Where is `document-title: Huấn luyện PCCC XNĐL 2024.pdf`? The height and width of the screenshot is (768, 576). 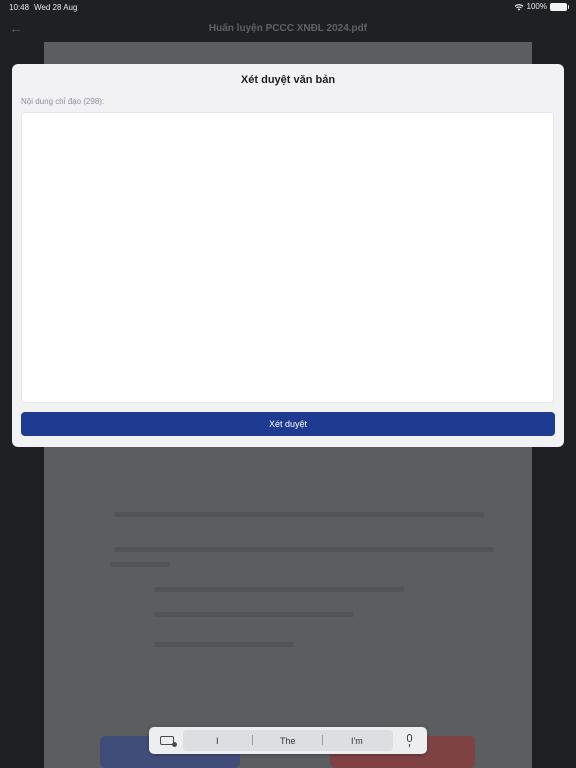
document-title: Huấn luyện PCCC XNĐL 2024.pdf is located at coordinates (288, 28).